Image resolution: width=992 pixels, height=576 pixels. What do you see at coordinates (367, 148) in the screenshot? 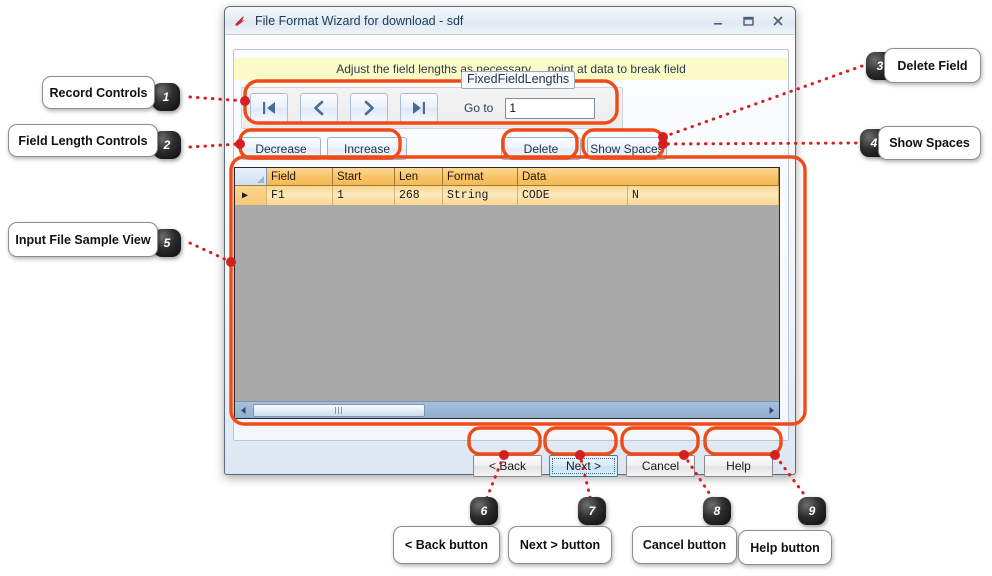
I see `increase-button: Increase` at bounding box center [367, 148].